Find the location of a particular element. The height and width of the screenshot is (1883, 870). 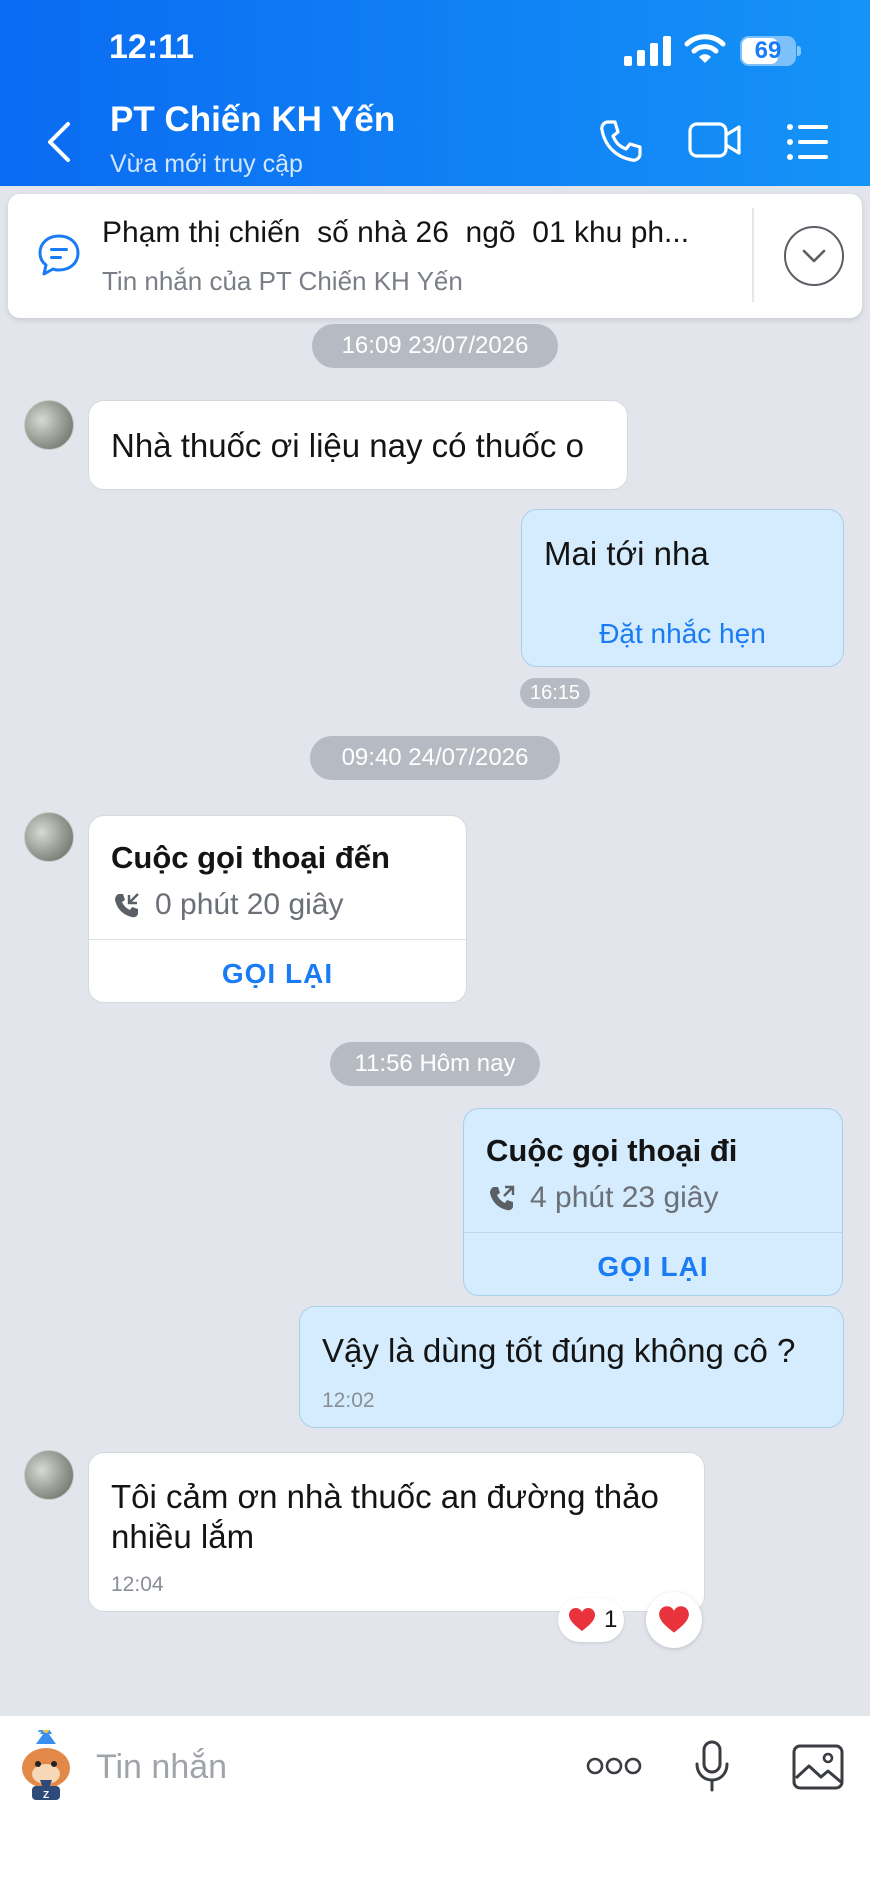

message-time: 12:02 is located at coordinates (348, 1400).